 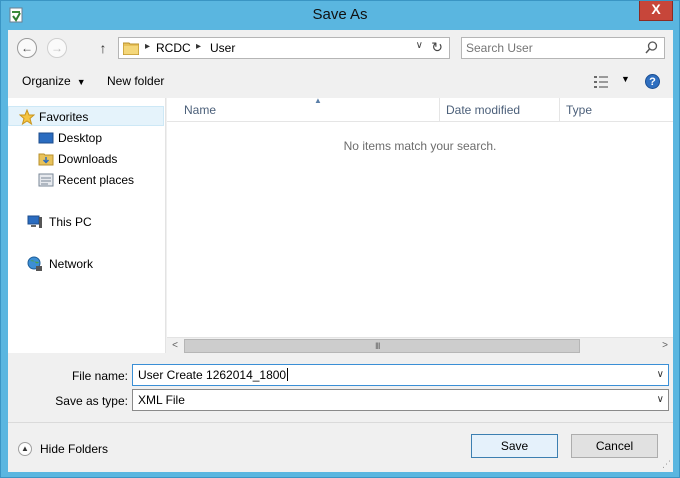 I want to click on column-header-date-modified: Date modified, so click(x=500, y=110).